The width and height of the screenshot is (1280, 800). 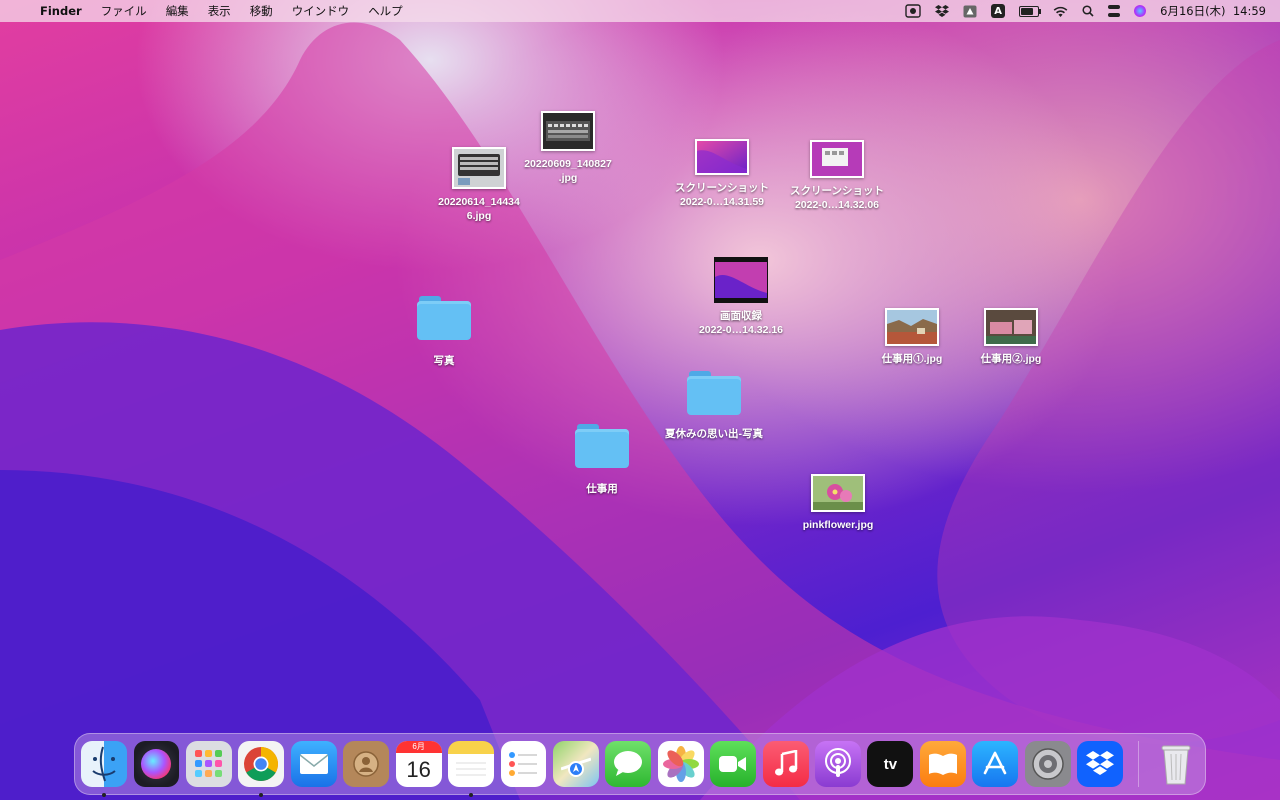 I want to click on file-label: 20220609_140827 .jpg, so click(x=568, y=171).